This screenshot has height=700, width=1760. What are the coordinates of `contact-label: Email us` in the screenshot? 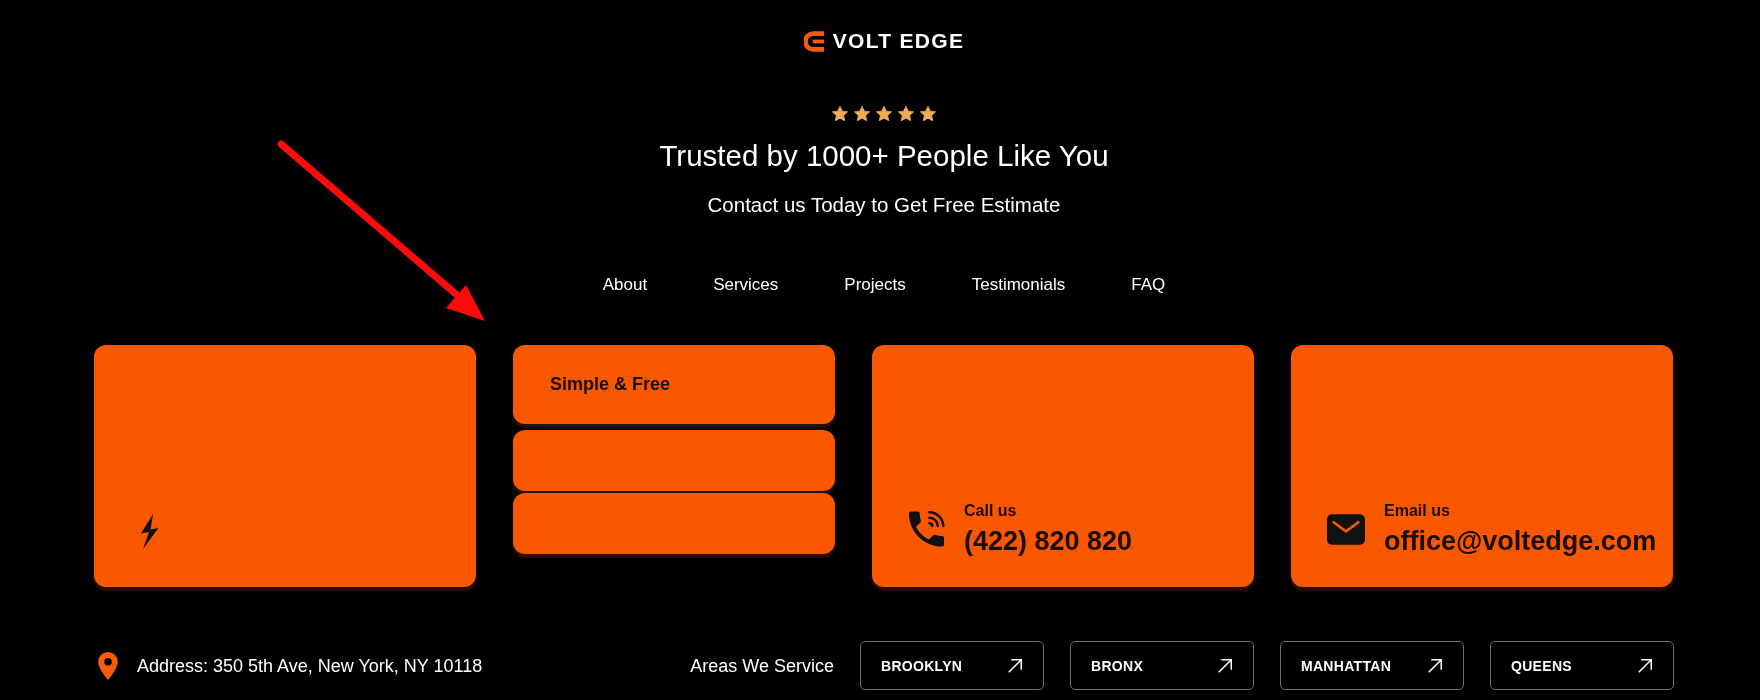 It's located at (1417, 511).